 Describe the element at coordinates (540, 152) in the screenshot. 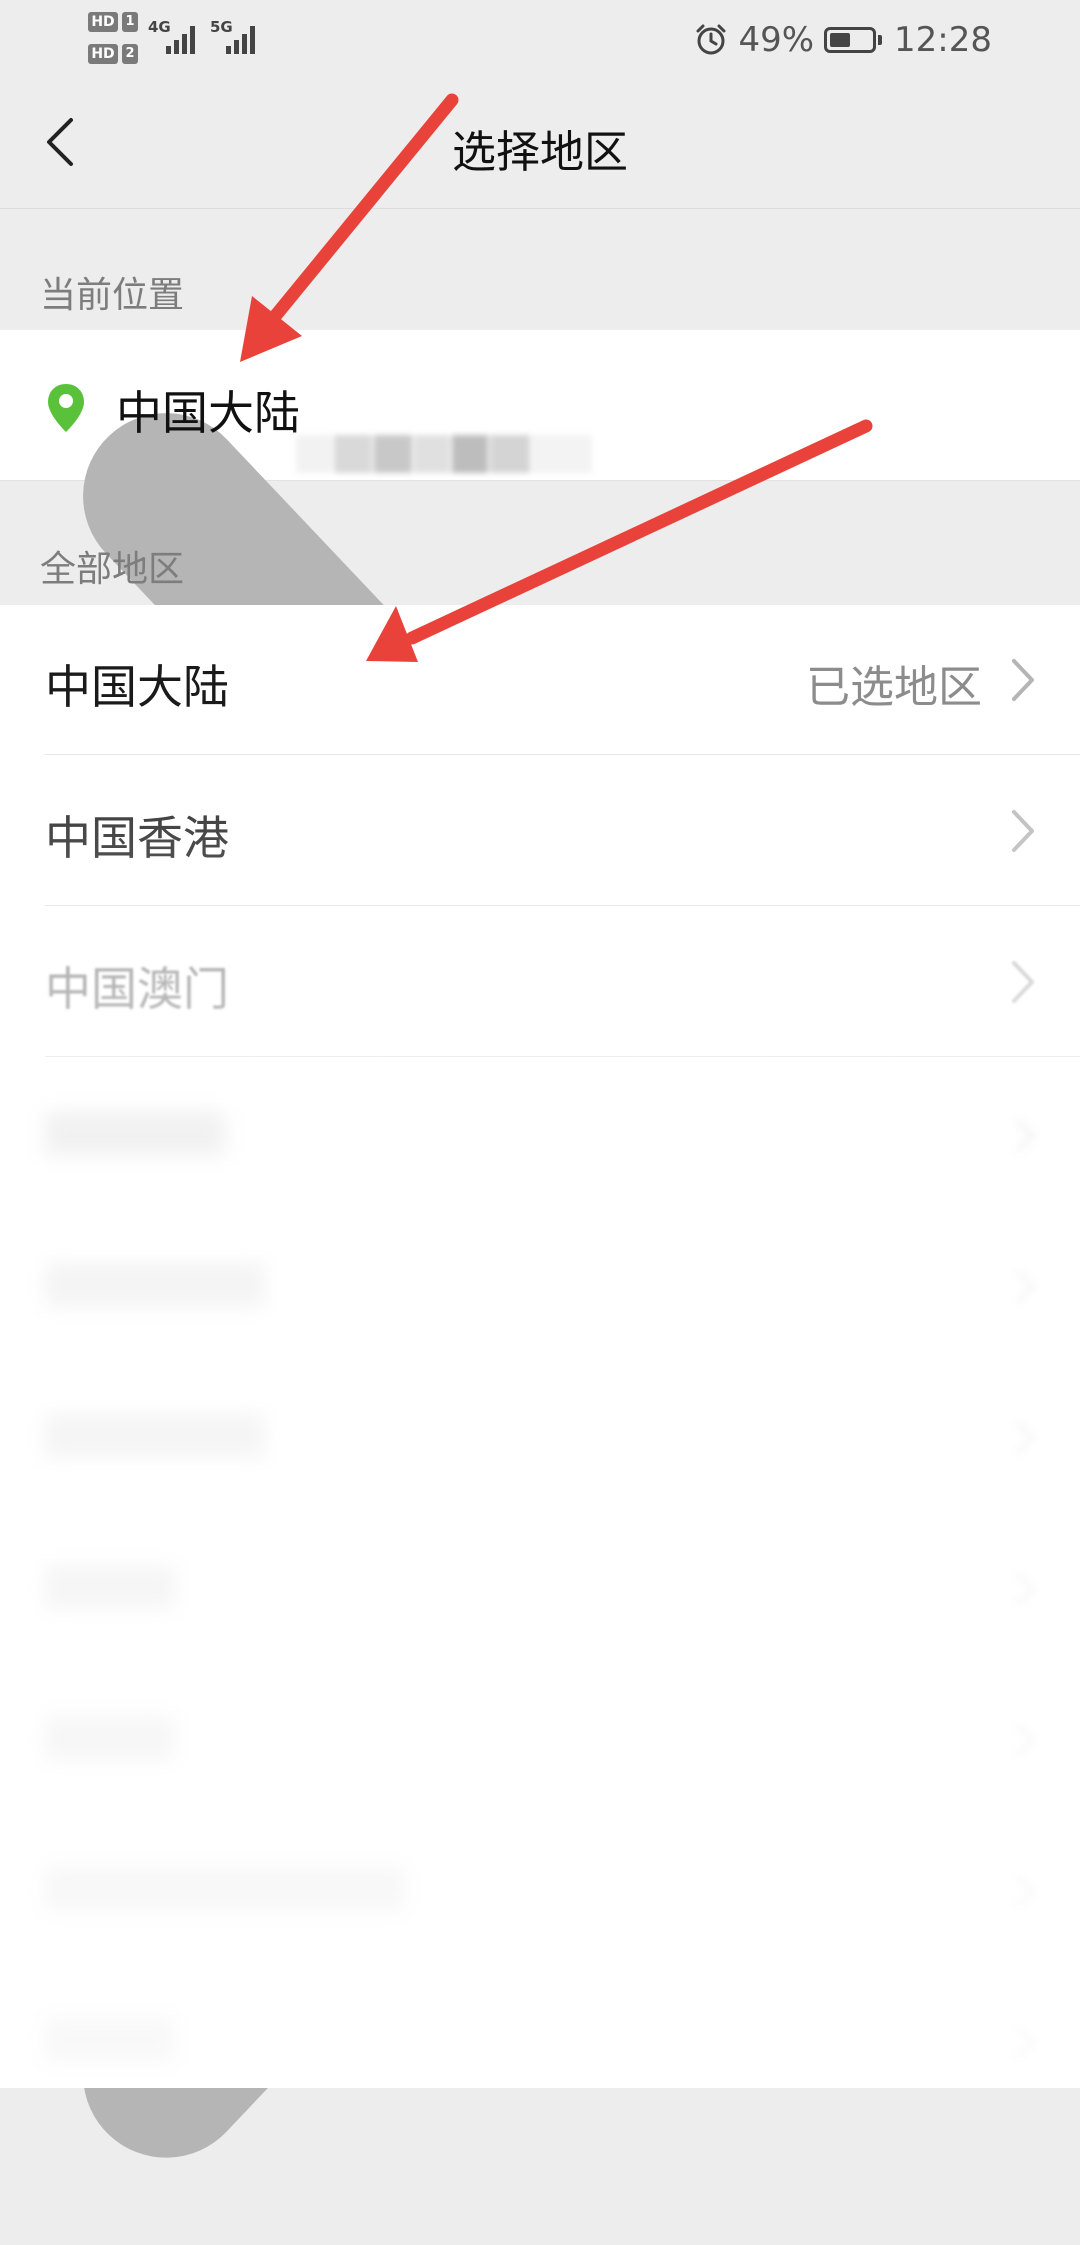

I see `page-title: 选择地区` at that location.